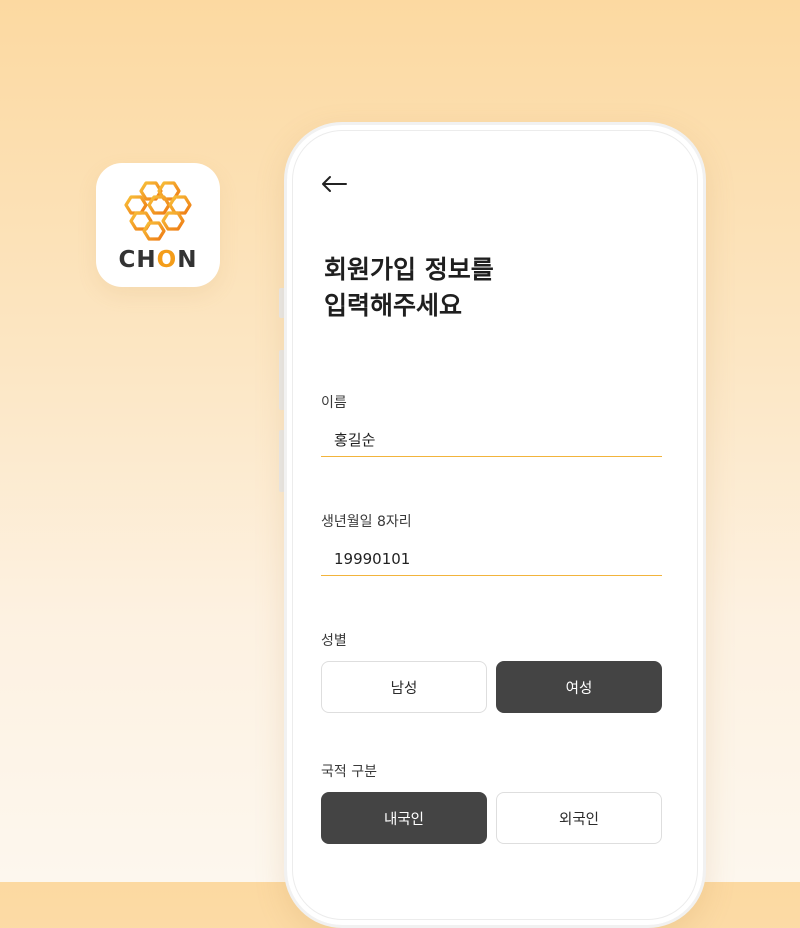  I want to click on name-input, so click(491, 440).